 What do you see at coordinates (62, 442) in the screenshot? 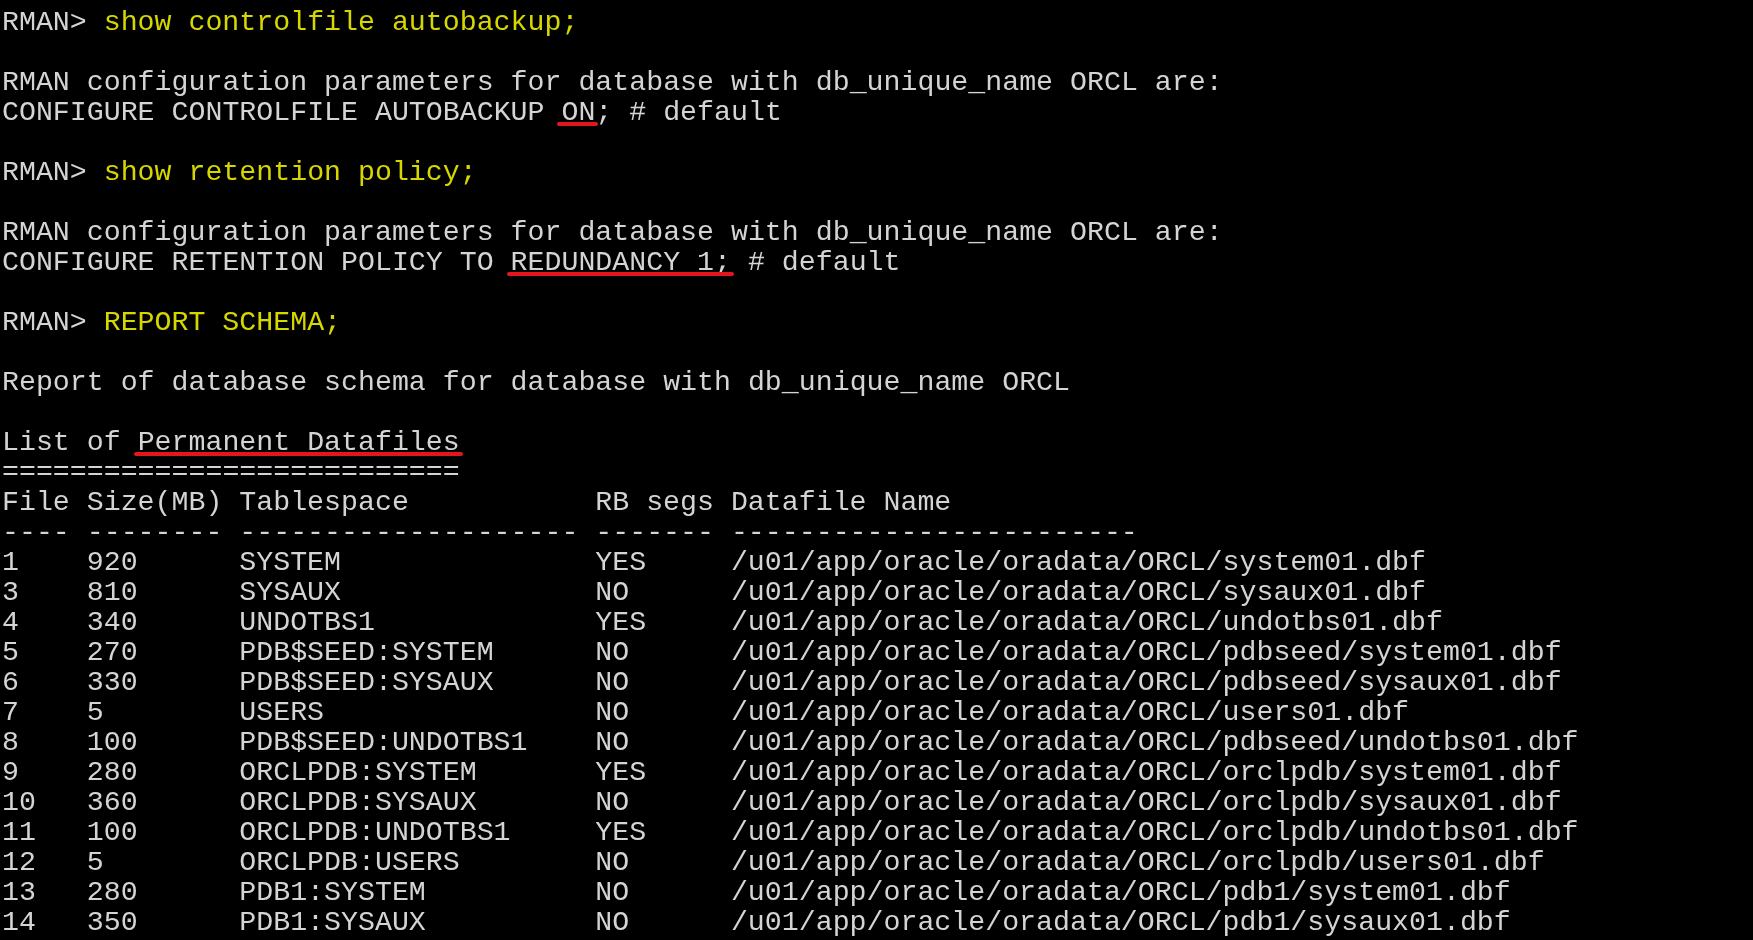
I see `output-text: List of` at bounding box center [62, 442].